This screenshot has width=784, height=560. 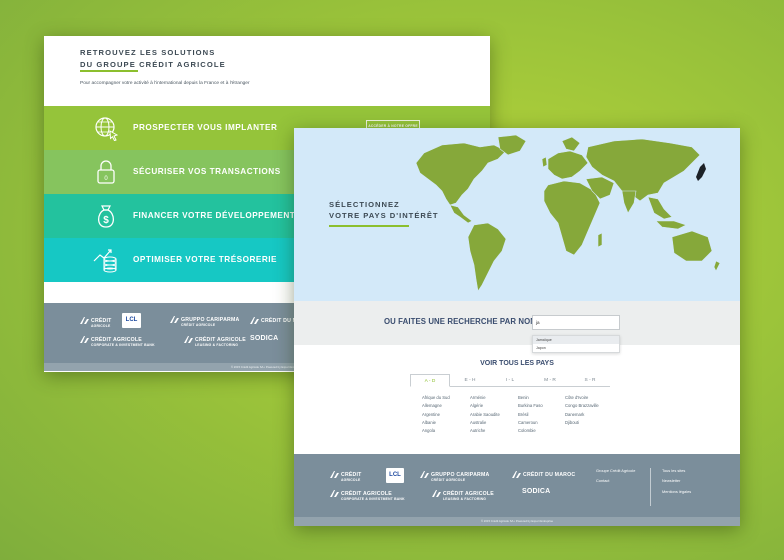 What do you see at coordinates (101, 326) in the screenshot?
I see `ca-line2: AGRICOLE` at bounding box center [101, 326].